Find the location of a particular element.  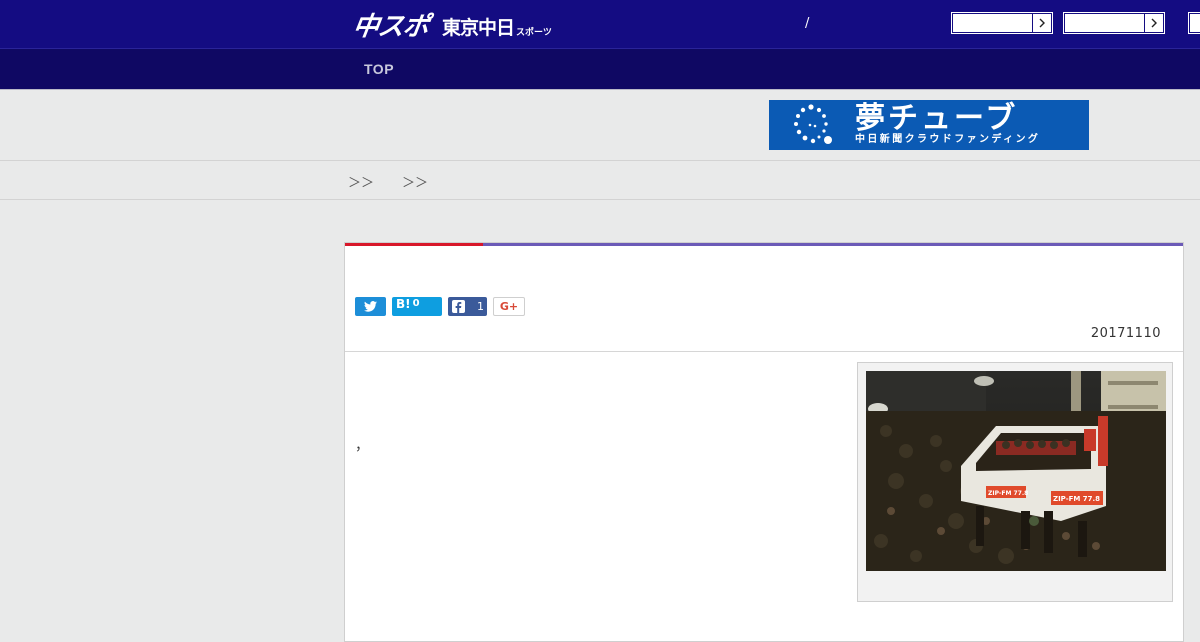

google-plus-button: G+ is located at coordinates (509, 306).